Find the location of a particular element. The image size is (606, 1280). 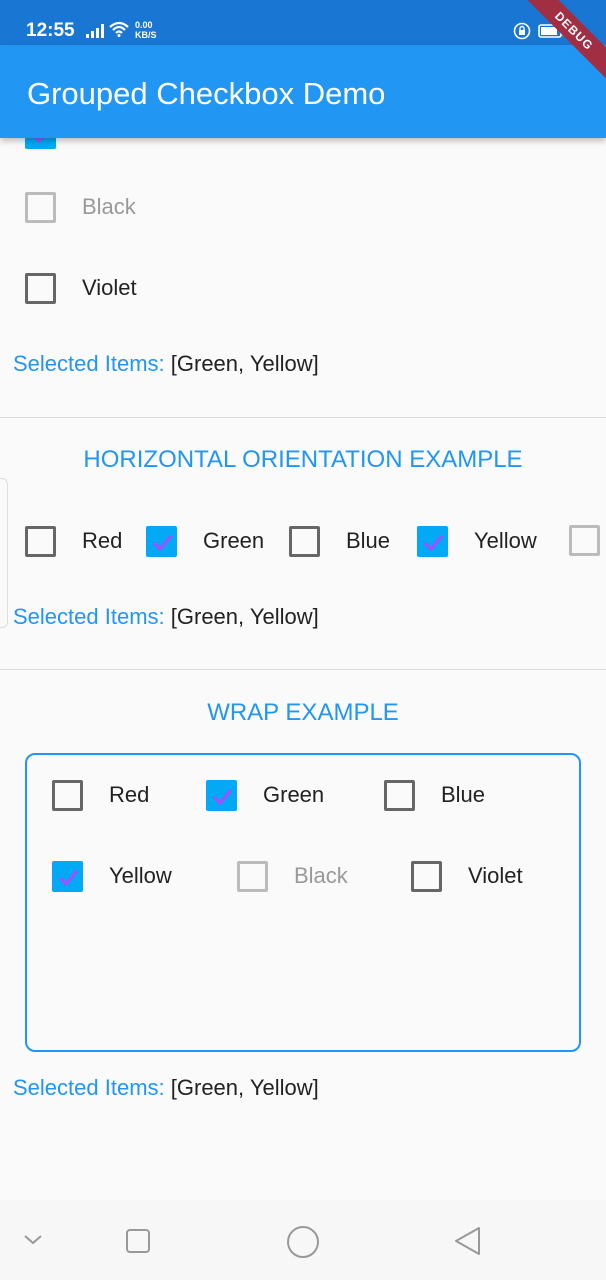

edge-panel-handle is located at coordinates (4, 553).